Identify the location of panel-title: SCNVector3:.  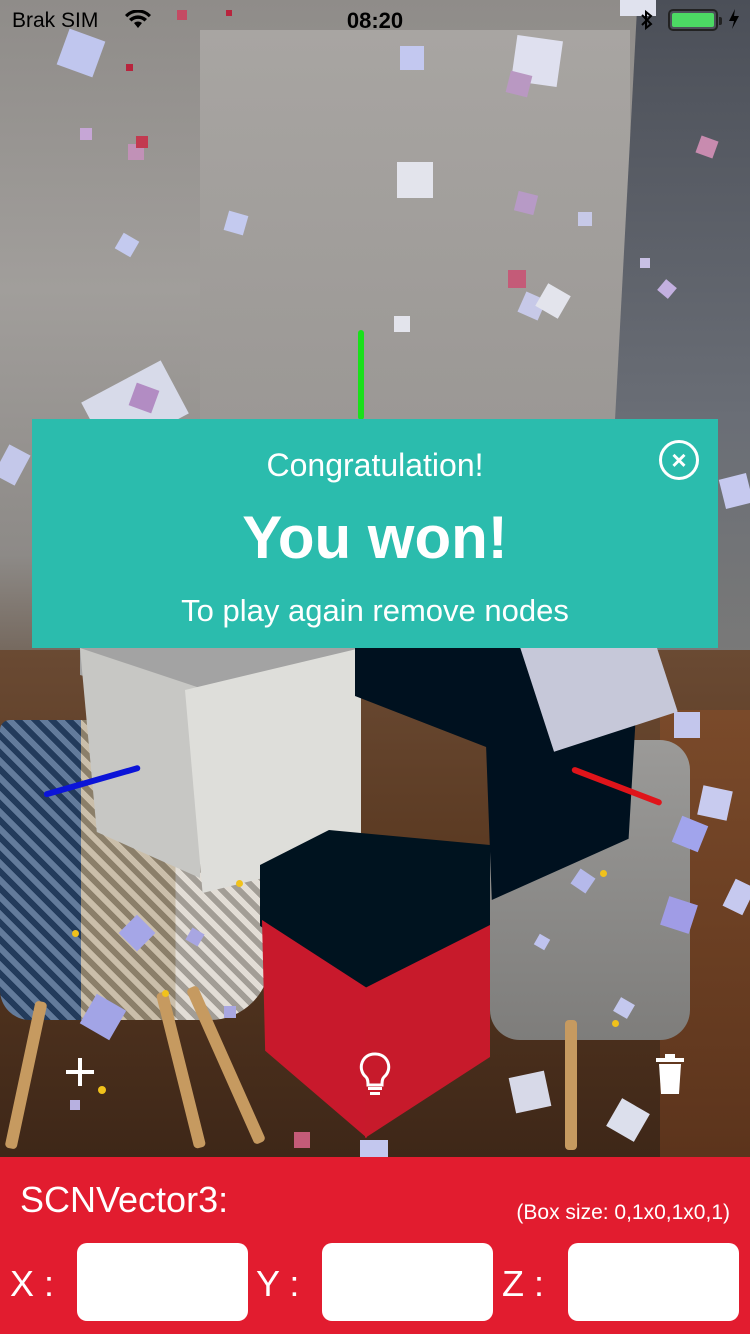
(124, 1199).